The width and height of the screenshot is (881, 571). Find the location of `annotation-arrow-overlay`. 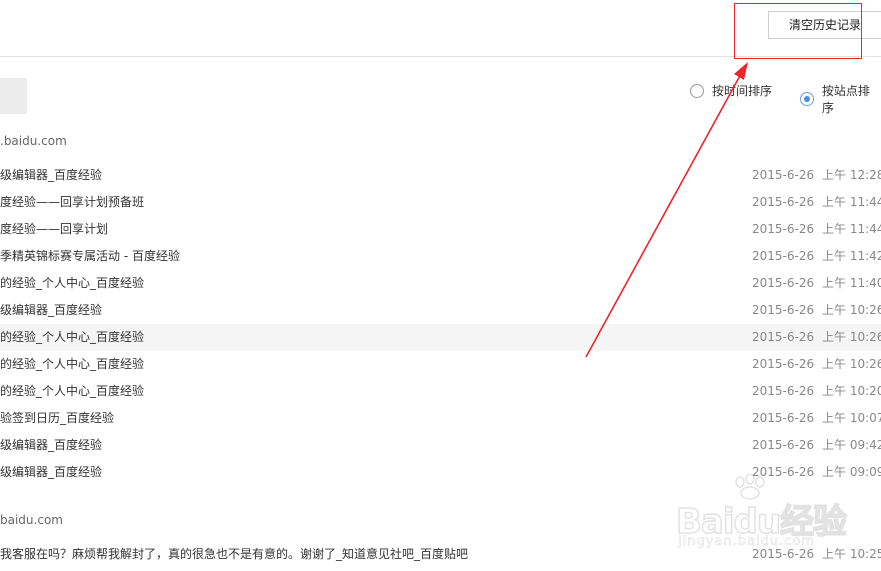

annotation-arrow-overlay is located at coordinates (666, 210).